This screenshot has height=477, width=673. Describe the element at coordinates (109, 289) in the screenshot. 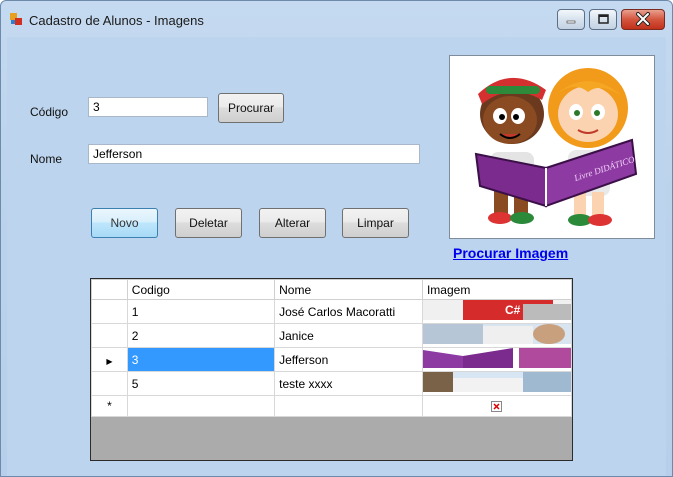

I see `row-header-corner` at that location.